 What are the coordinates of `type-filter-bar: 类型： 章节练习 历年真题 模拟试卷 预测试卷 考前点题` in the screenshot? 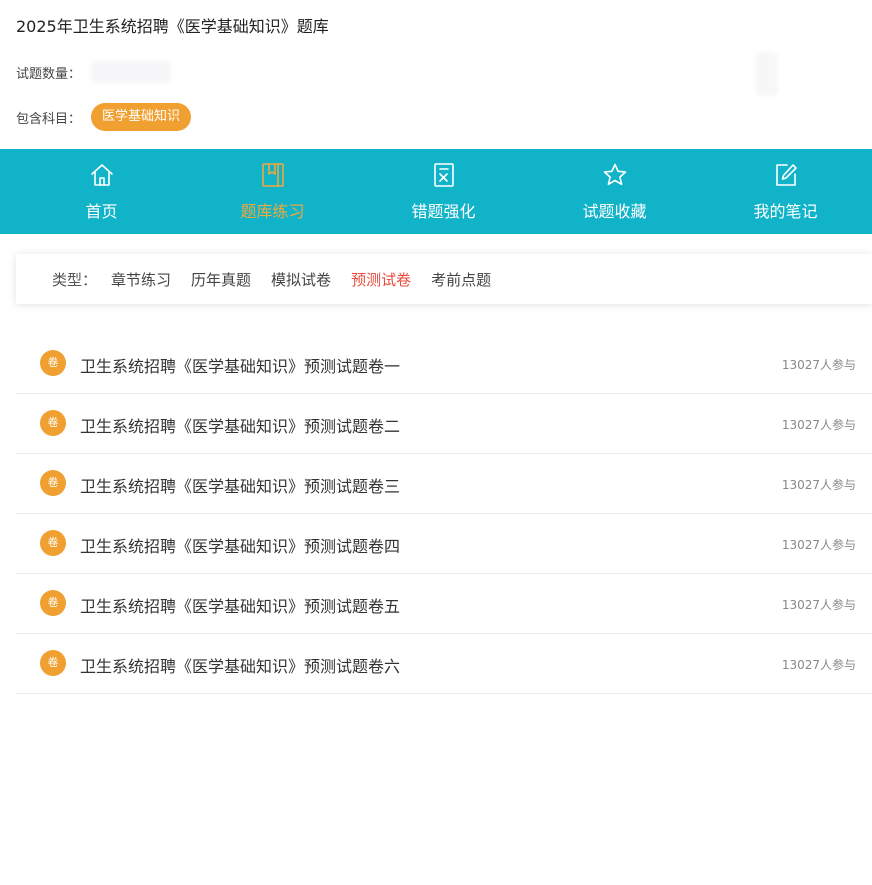 It's located at (444, 279).